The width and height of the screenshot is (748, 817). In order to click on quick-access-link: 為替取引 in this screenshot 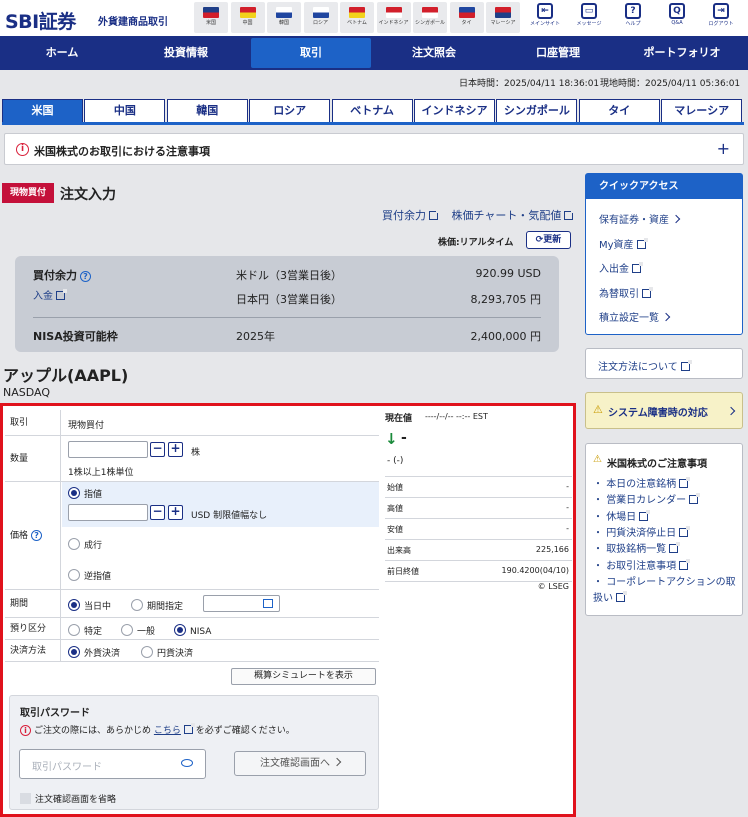, I will do `click(626, 292)`.